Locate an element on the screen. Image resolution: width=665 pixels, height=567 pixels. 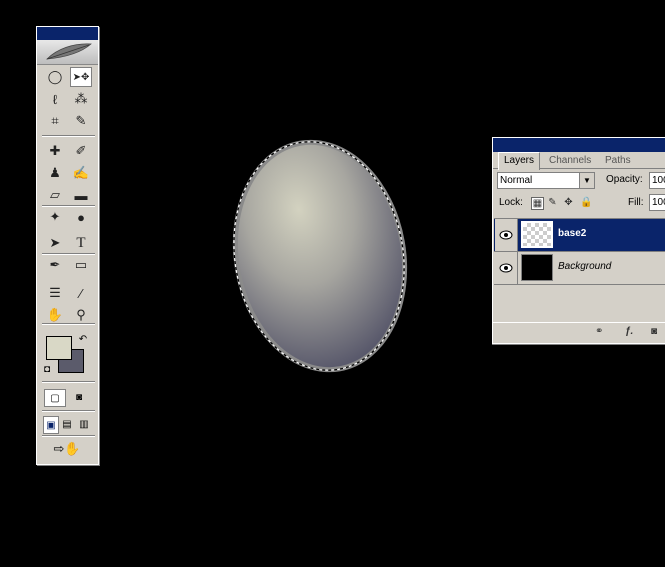
lasso-icon: ℓ is located at coordinates (55, 99).